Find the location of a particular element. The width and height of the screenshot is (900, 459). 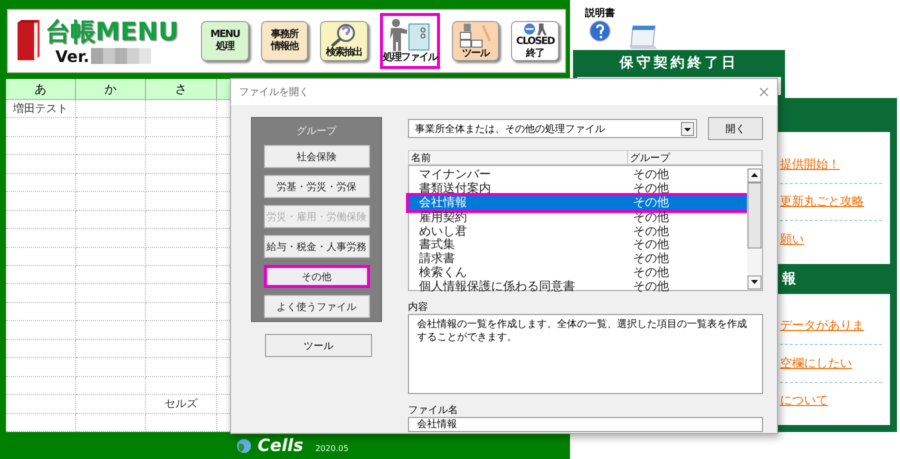

column-header: グループ is located at coordinates (695, 157).